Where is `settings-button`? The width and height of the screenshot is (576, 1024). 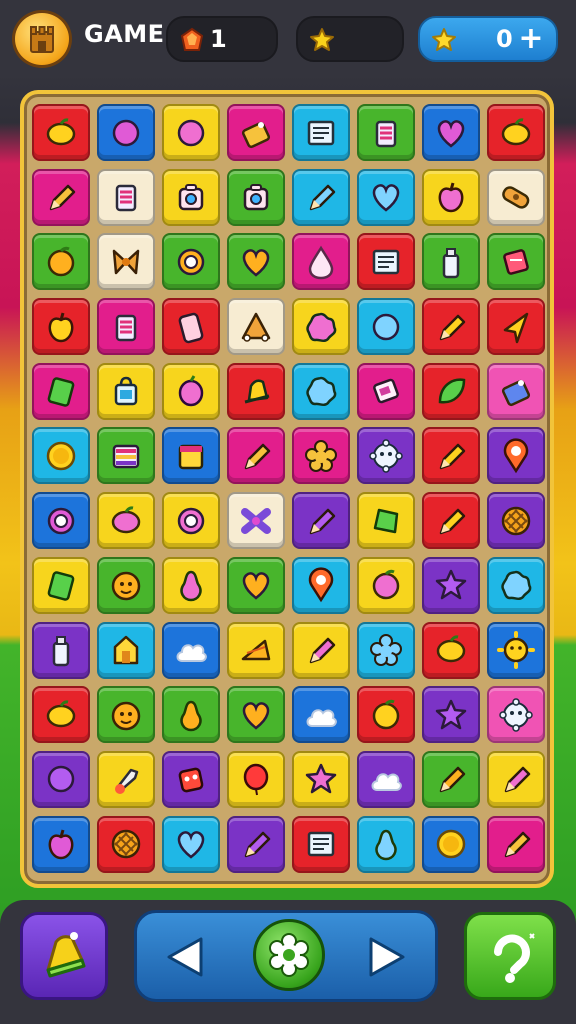
settings-button is located at coordinates (289, 955).